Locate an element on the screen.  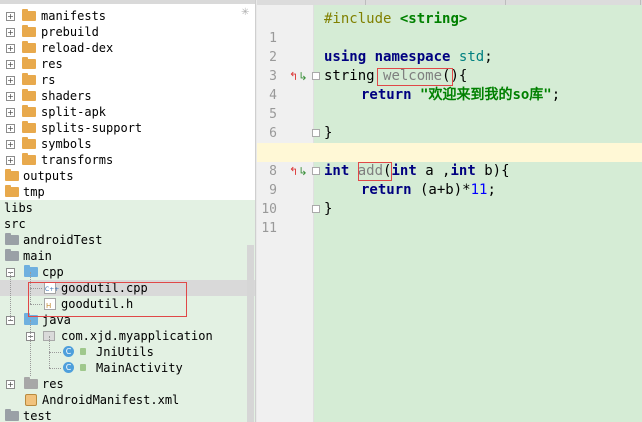
tree-item-main: main is located at coordinates (128, 256).